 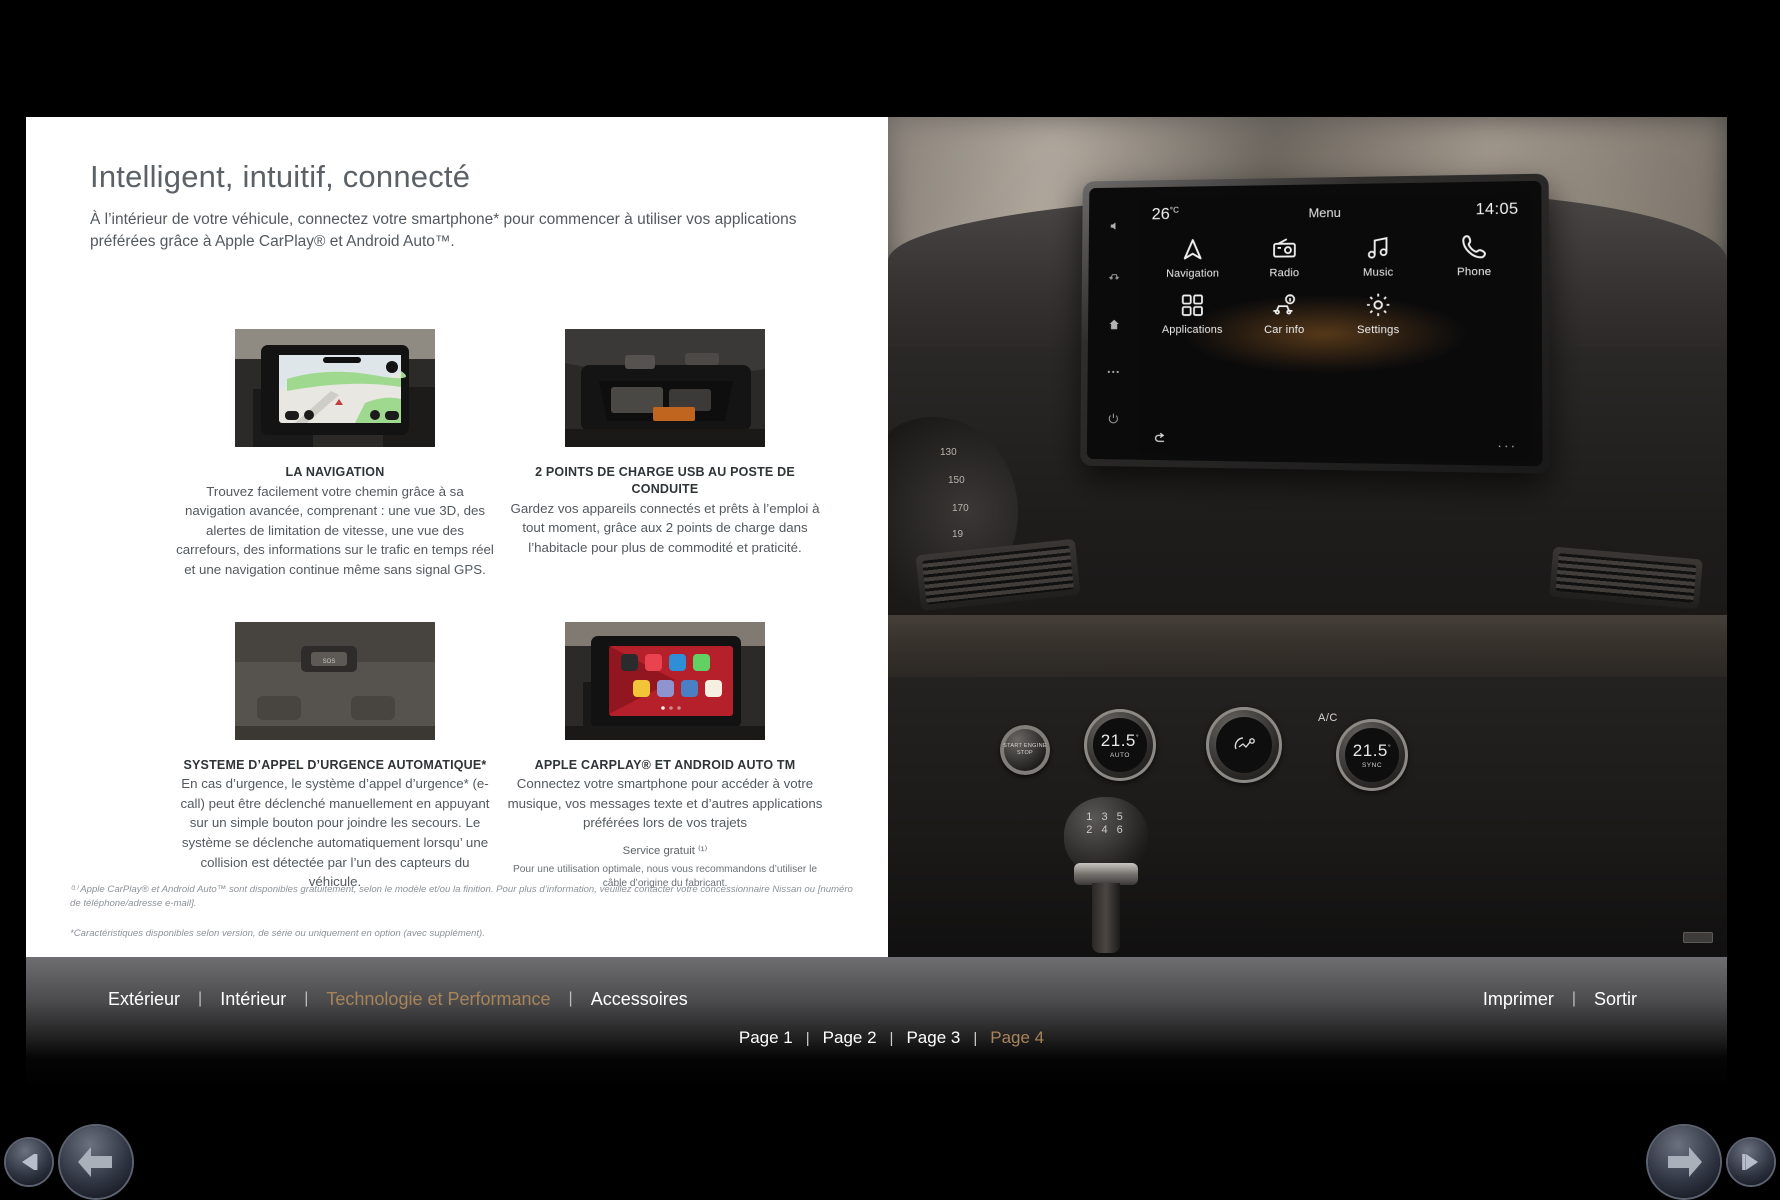 What do you see at coordinates (29, 1162) in the screenshot?
I see `first-page-button` at bounding box center [29, 1162].